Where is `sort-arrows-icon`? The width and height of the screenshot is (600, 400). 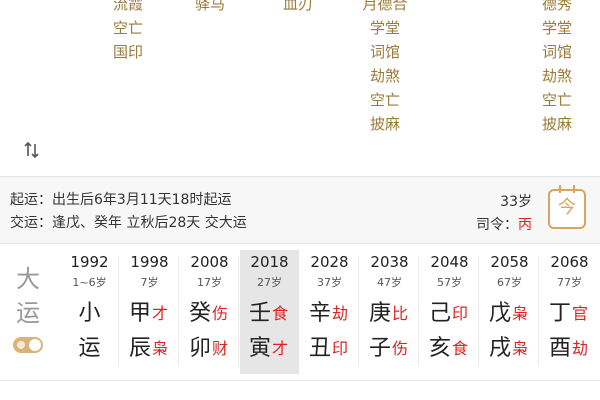
sort-arrows-icon is located at coordinates (32, 151).